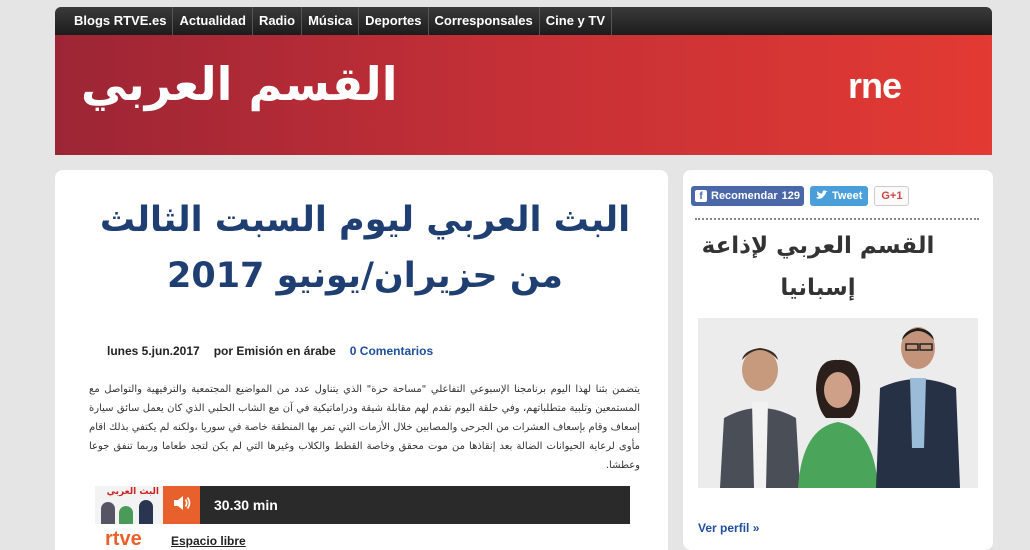  What do you see at coordinates (213, 21) in the screenshot?
I see `nav-item-actualidad: Actualidad` at bounding box center [213, 21].